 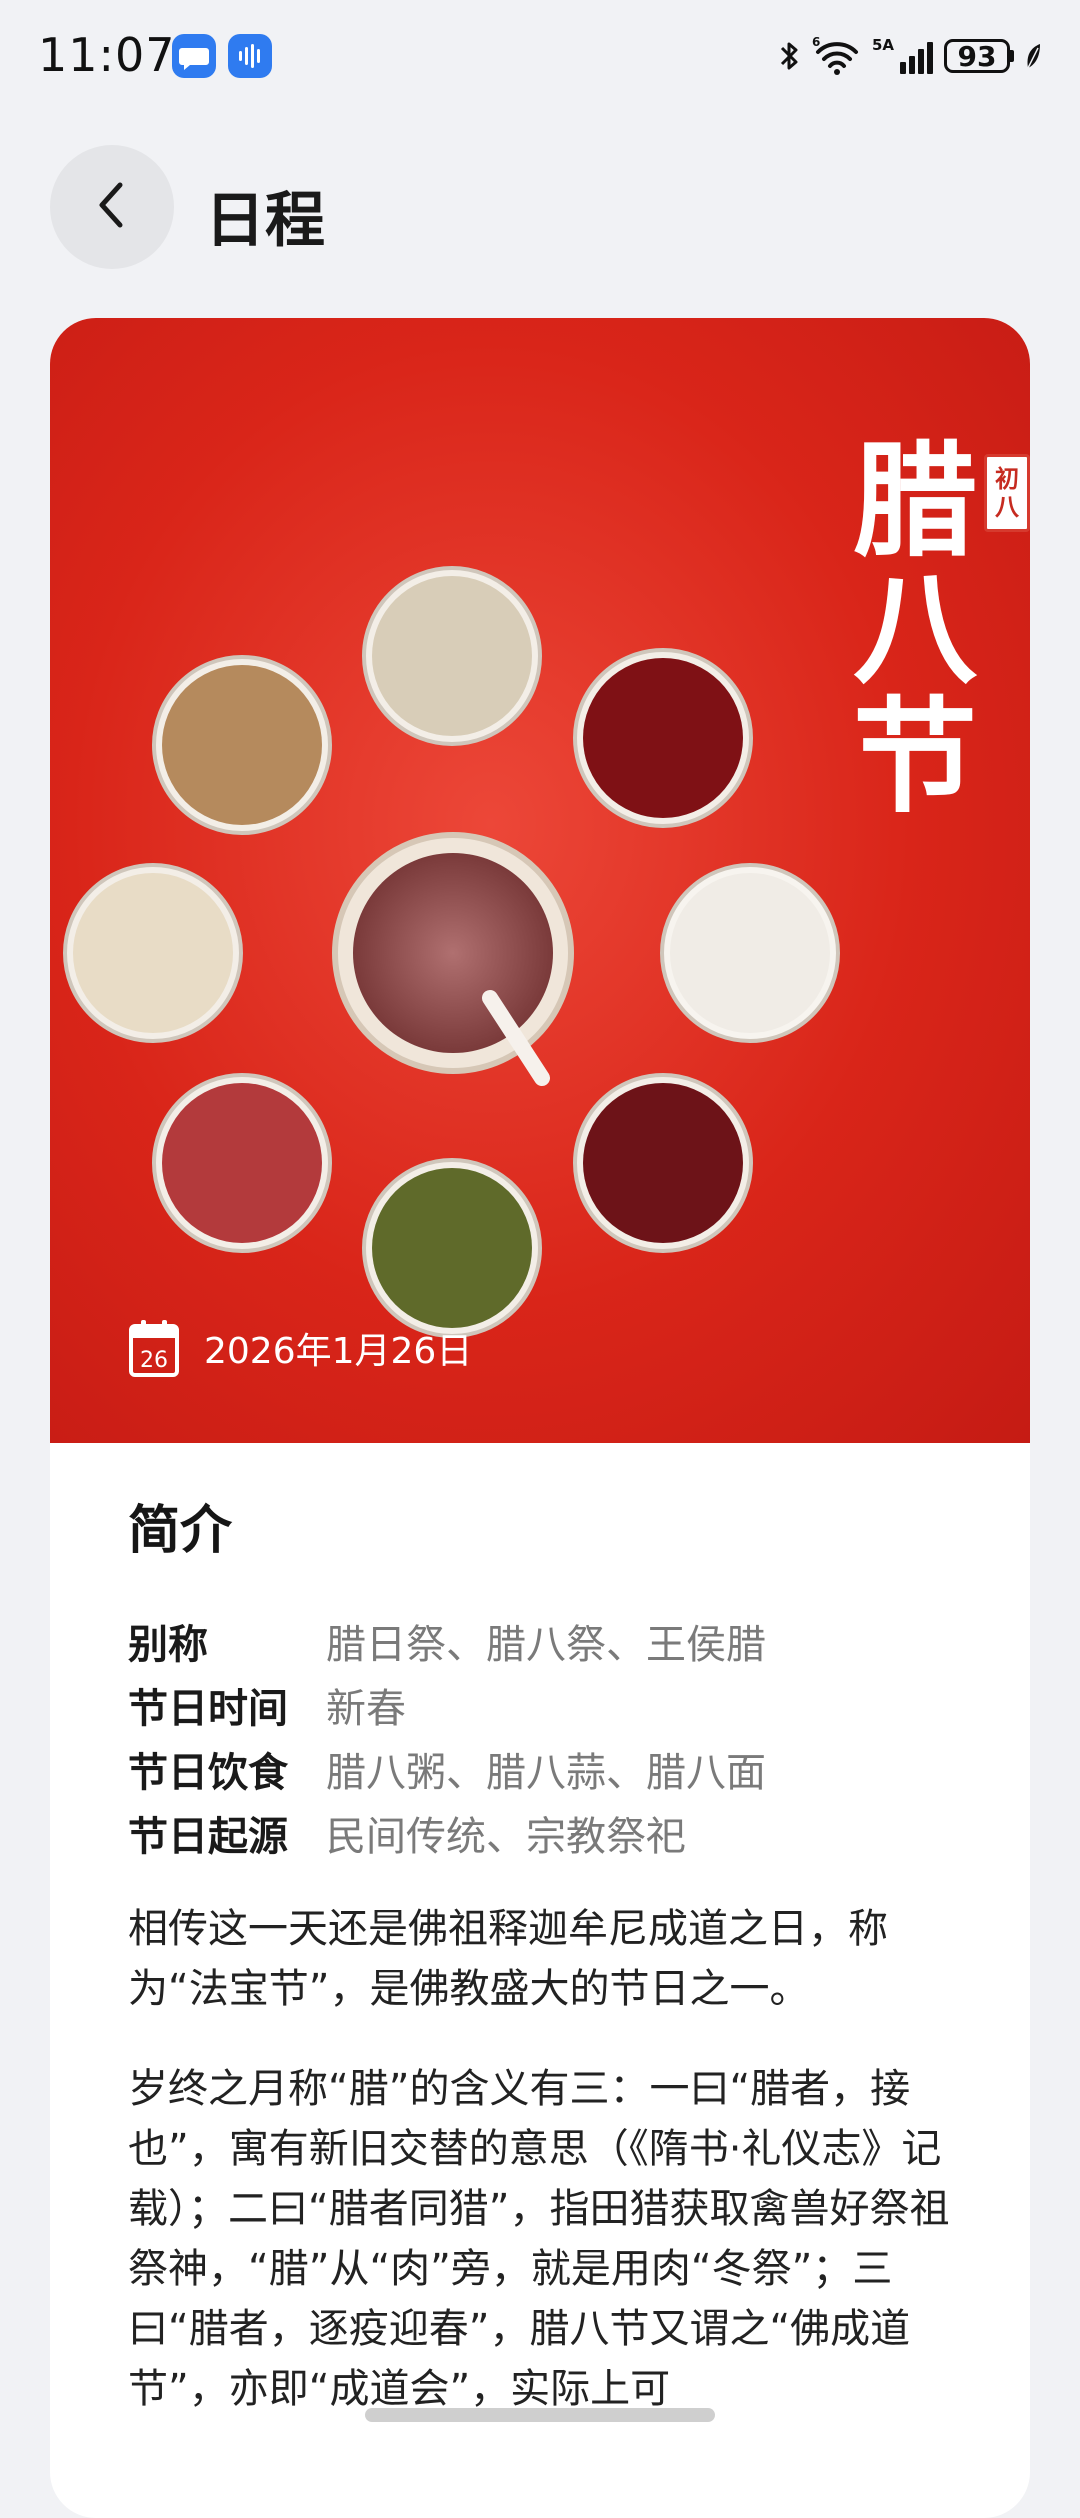 What do you see at coordinates (338, 1351) in the screenshot?
I see `date-text: 2026年1月26日` at bounding box center [338, 1351].